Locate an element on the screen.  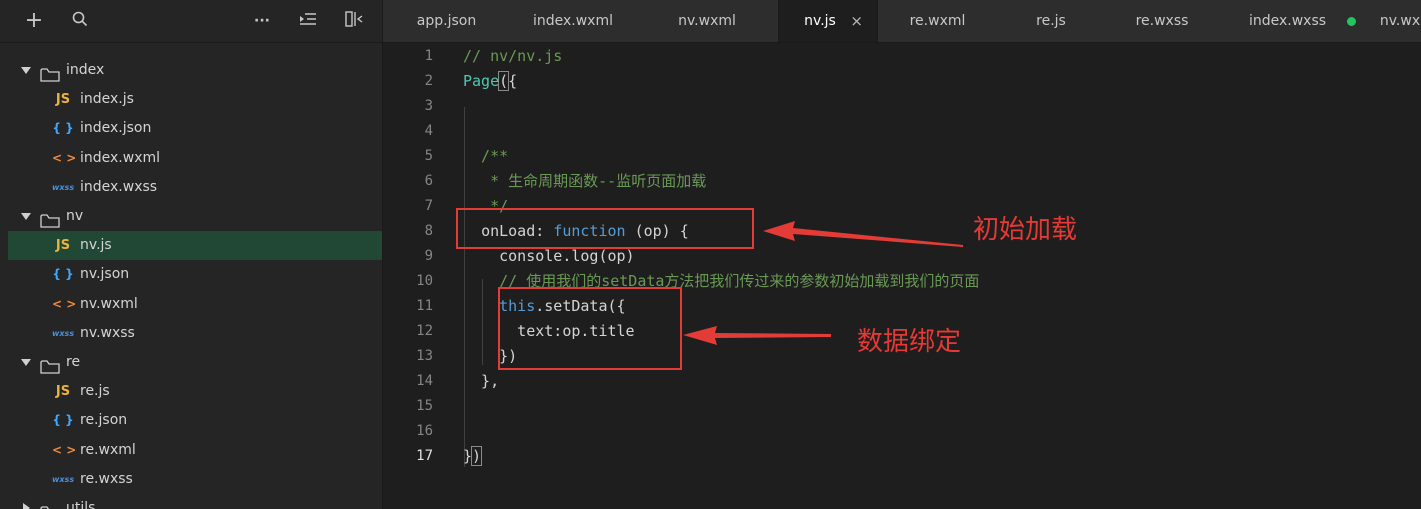
folder-utils: utils is located at coordinates (195, 501).